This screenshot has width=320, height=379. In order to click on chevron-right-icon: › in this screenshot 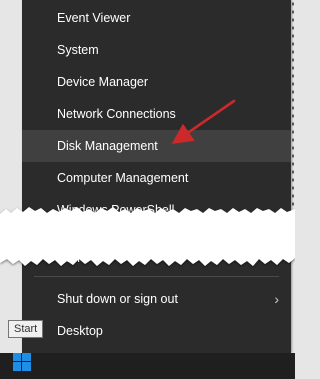, I will do `click(276, 299)`.